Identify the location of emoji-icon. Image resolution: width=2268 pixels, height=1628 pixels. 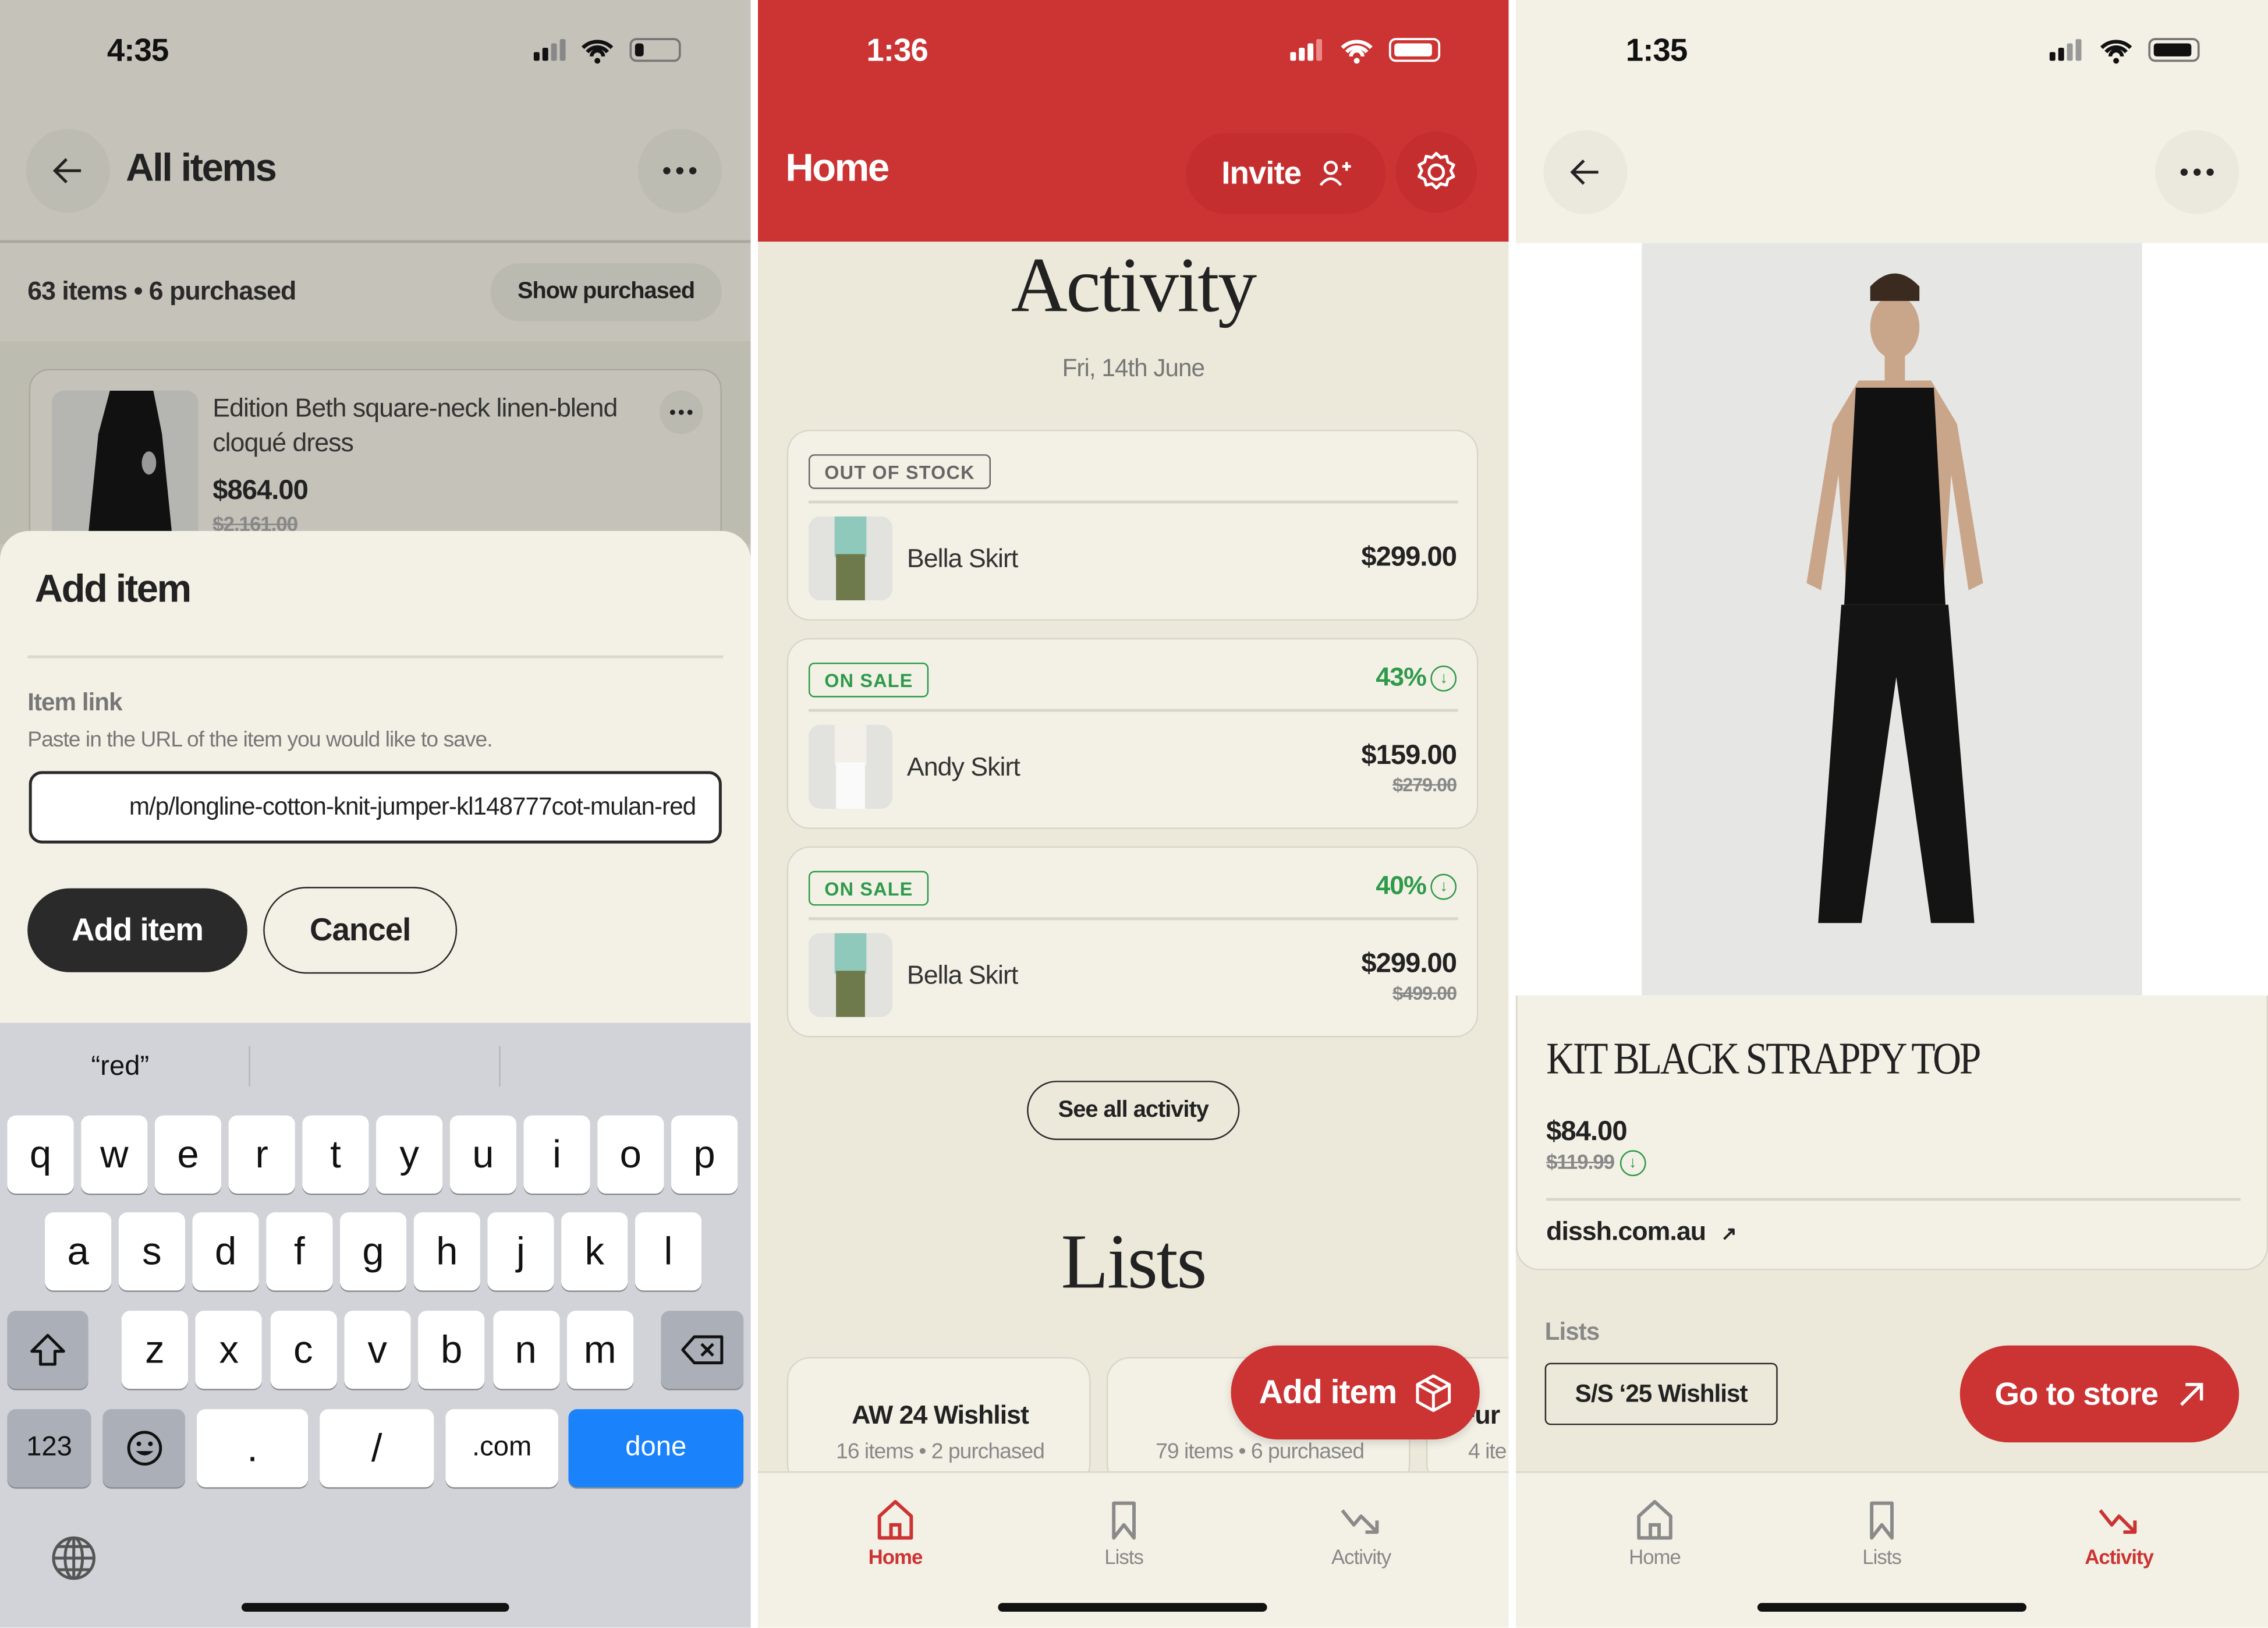
(144, 1448).